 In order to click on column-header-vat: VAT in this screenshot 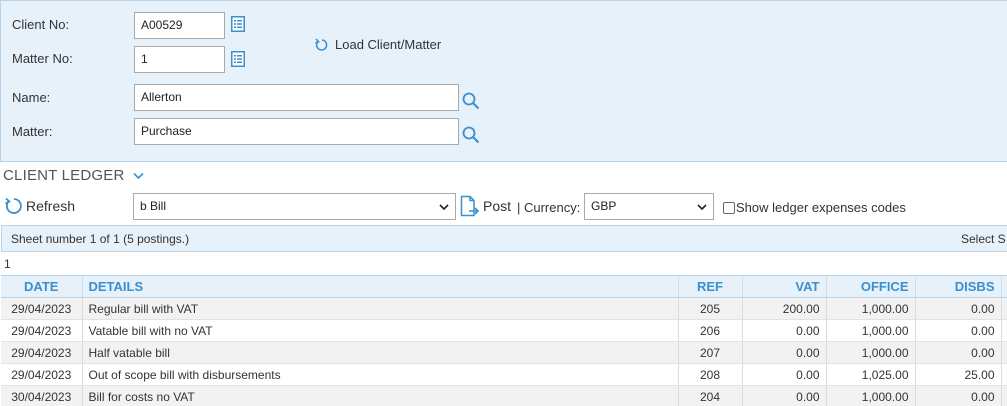, I will do `click(784, 286)`.